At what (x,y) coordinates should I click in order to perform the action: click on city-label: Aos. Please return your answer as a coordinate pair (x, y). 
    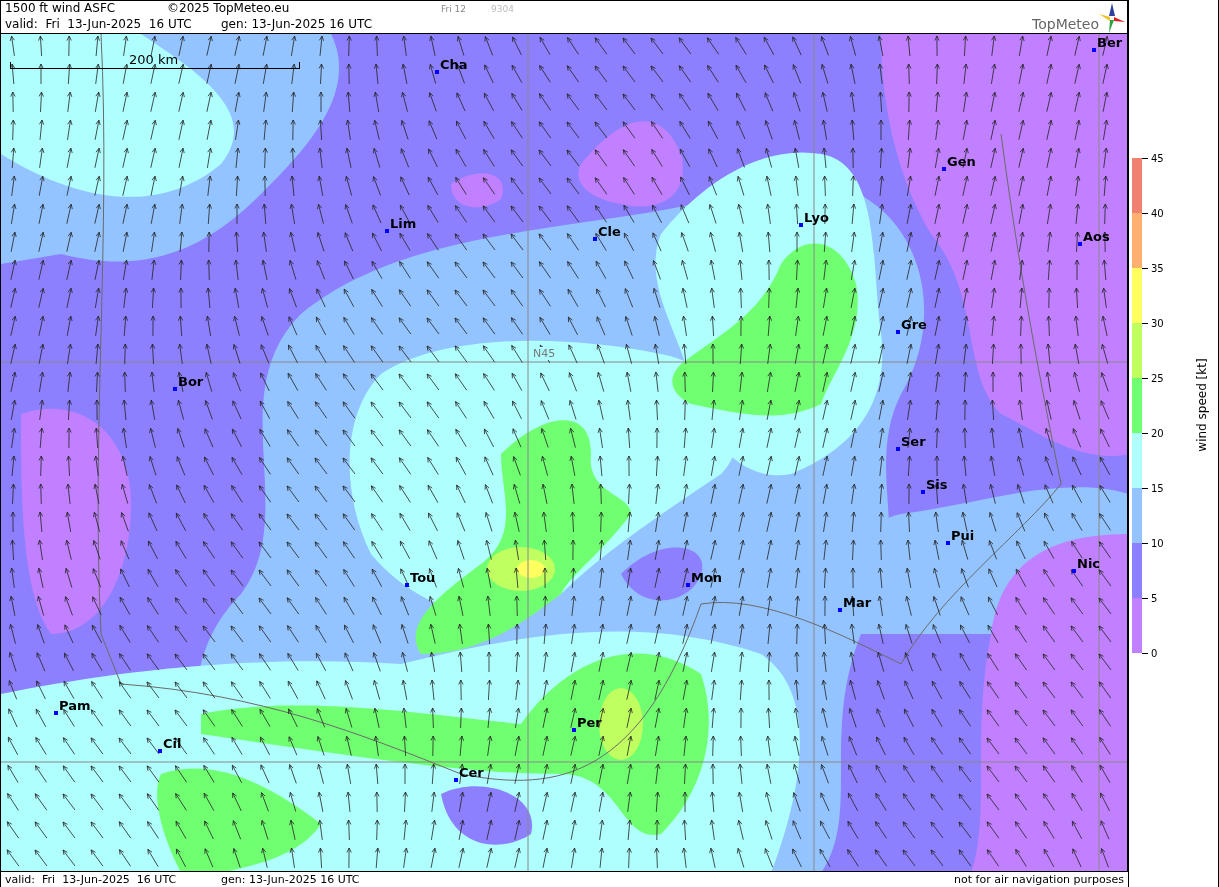
    Looking at the image, I should click on (1096, 236).